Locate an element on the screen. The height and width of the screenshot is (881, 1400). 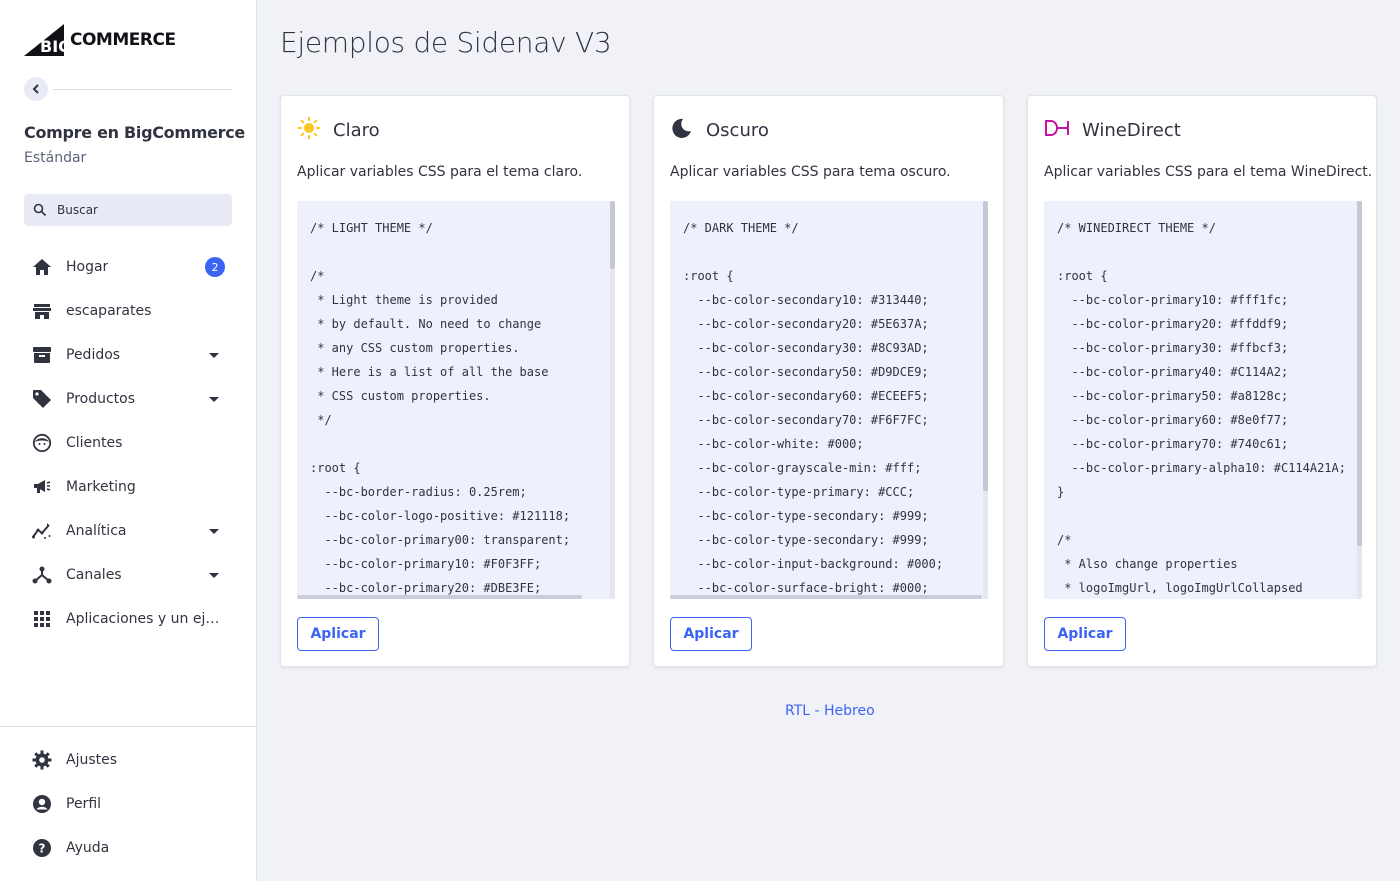
nav-label: Analítica is located at coordinates (96, 531).